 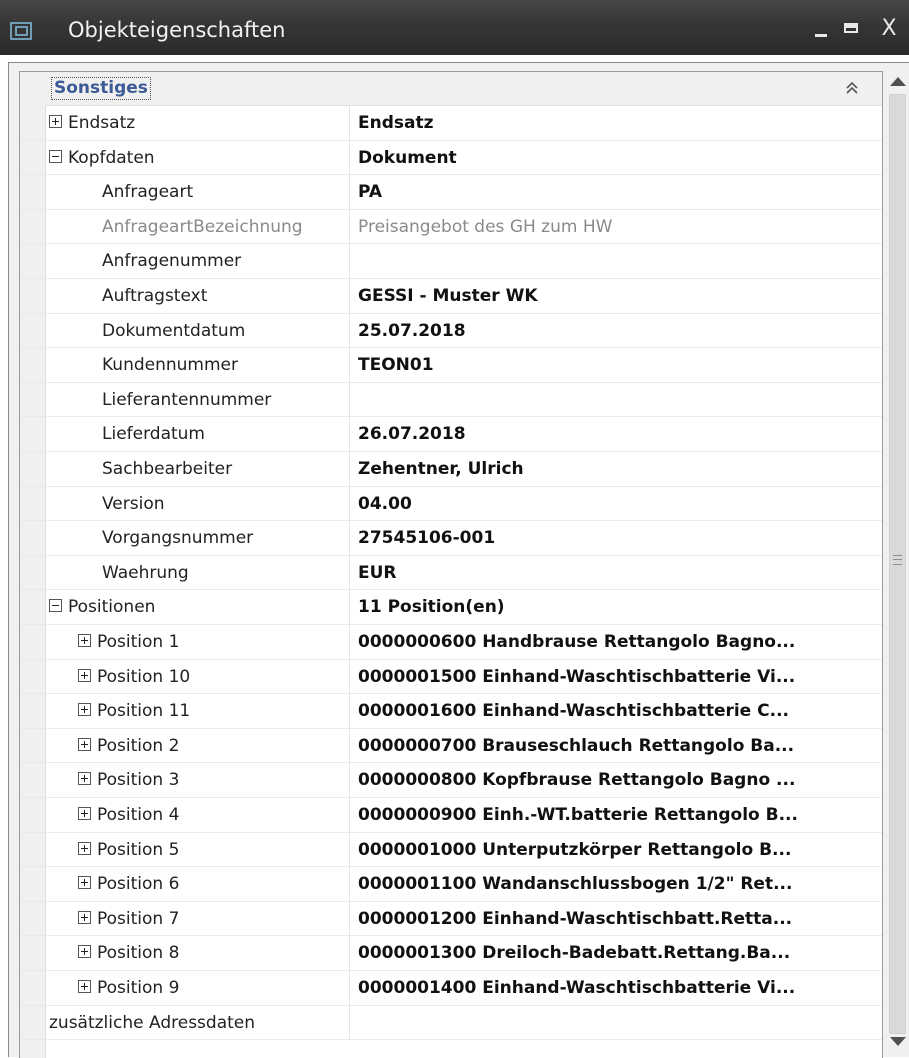 What do you see at coordinates (197, 227) in the screenshot?
I see `property-name: AnfrageartBezeichnung` at bounding box center [197, 227].